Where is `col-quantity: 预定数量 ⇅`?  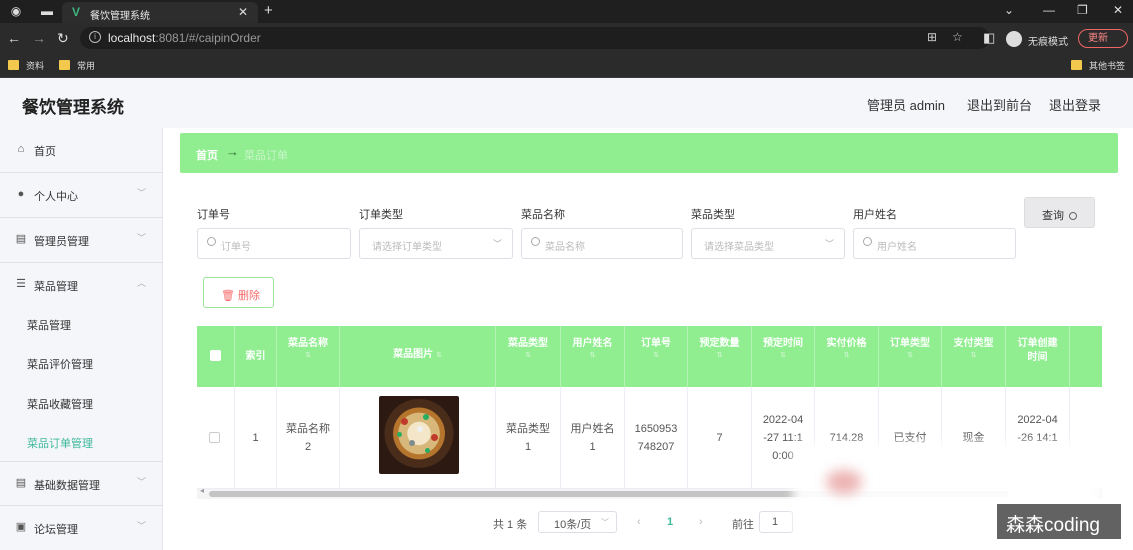
col-quantity: 预定数量 ⇅ is located at coordinates (720, 356).